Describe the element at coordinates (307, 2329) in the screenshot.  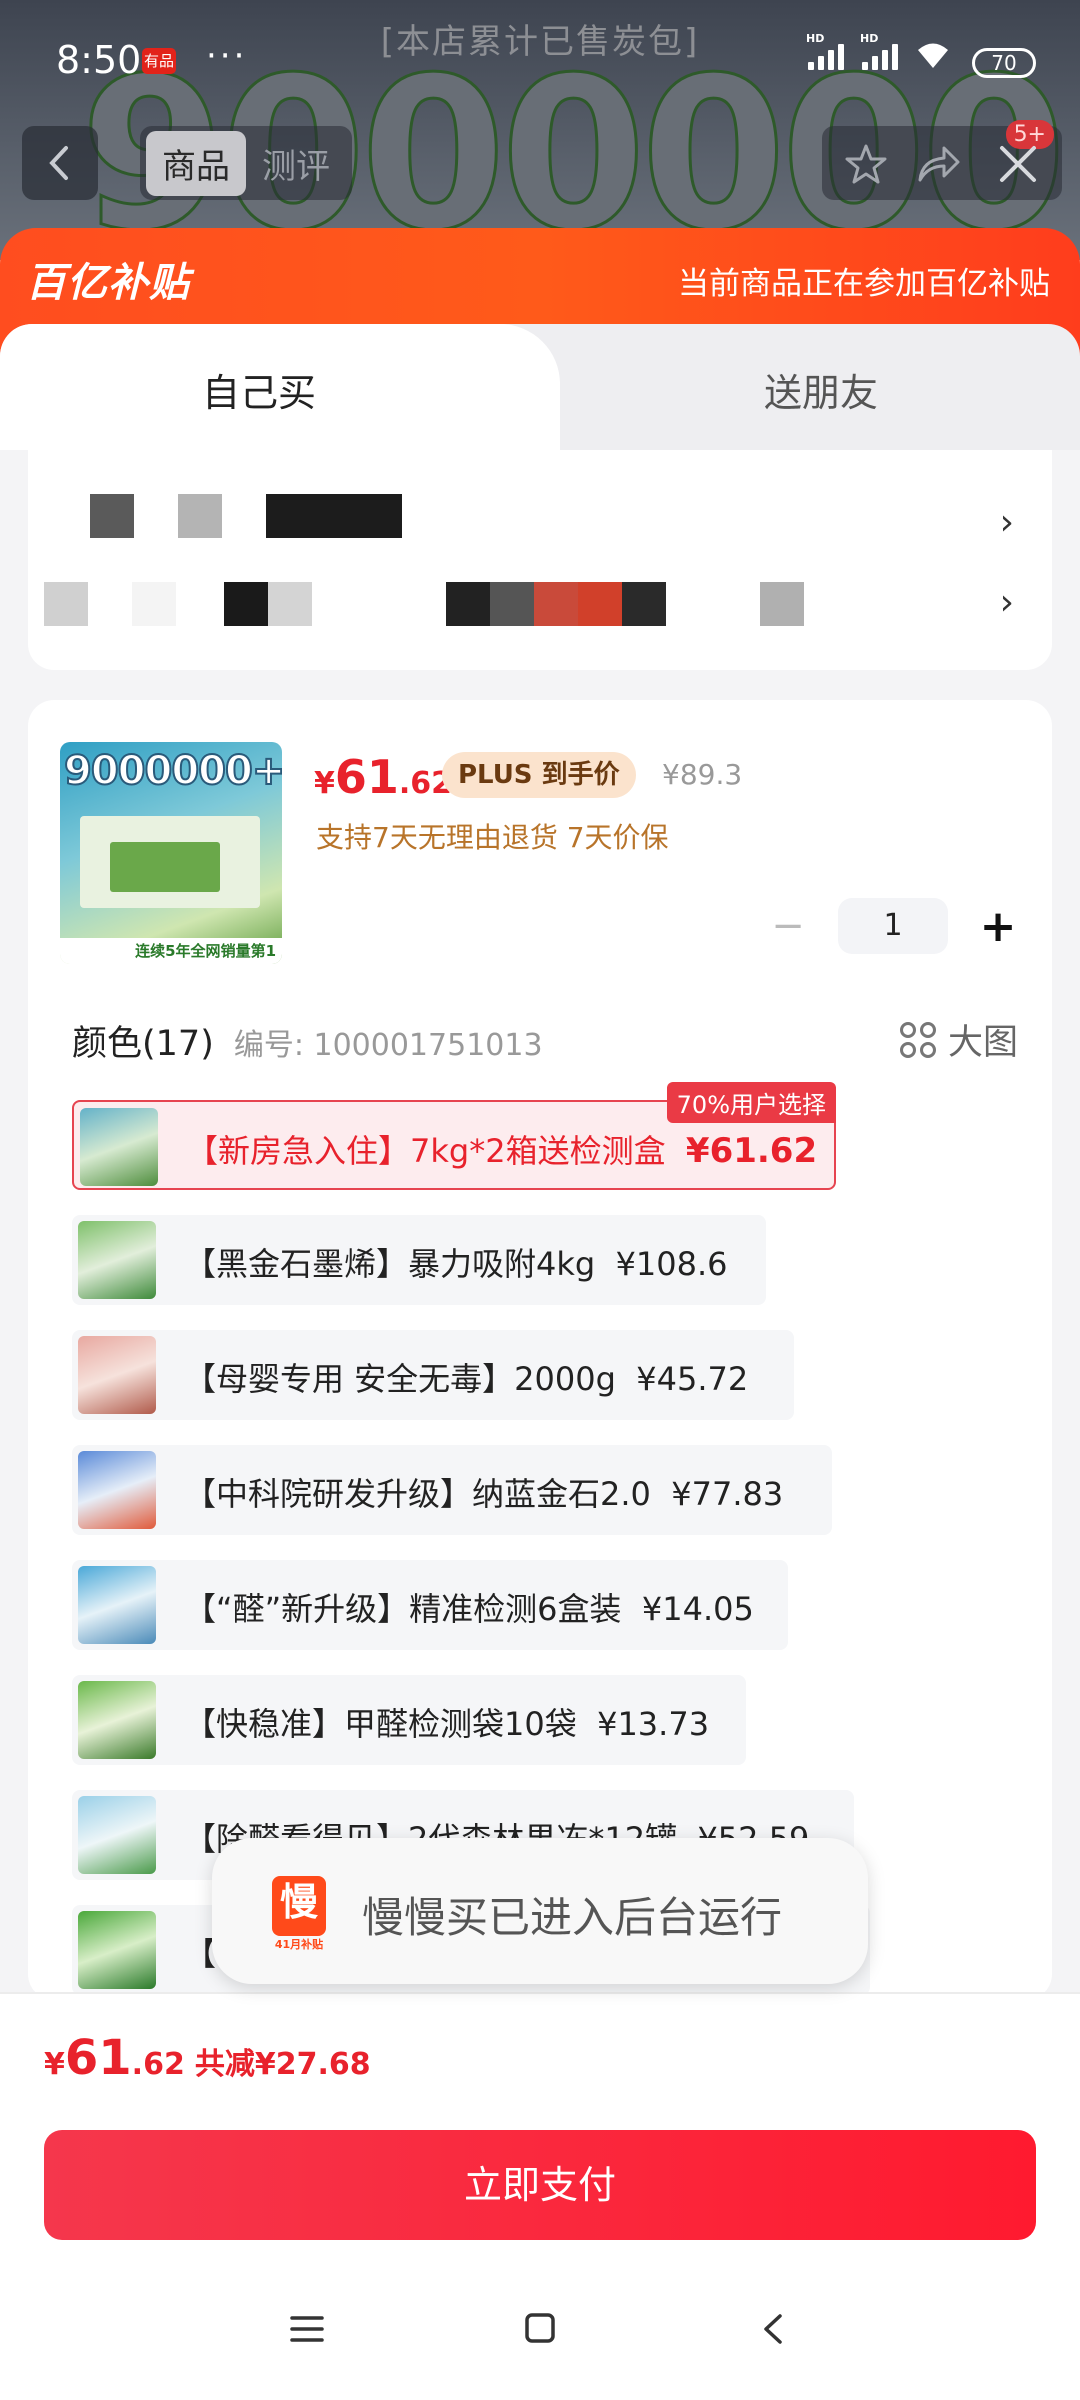
I see `menu-icon` at that location.